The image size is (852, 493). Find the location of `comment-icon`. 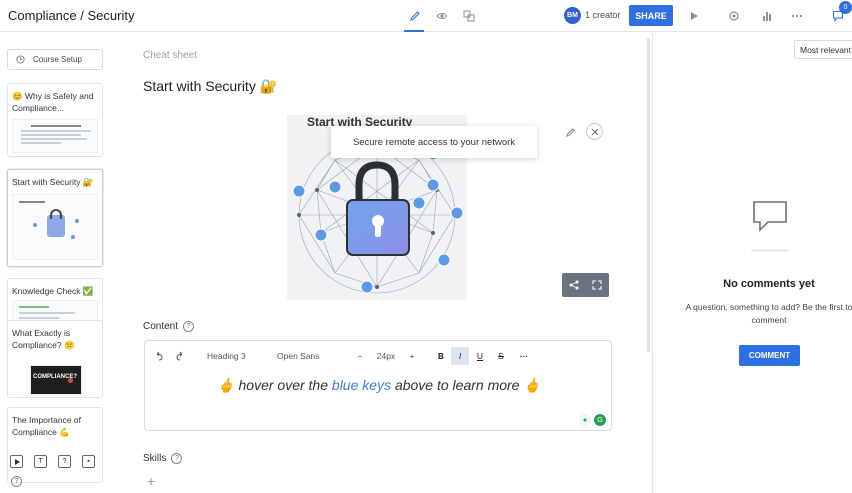

comment-icon is located at coordinates (770, 218).